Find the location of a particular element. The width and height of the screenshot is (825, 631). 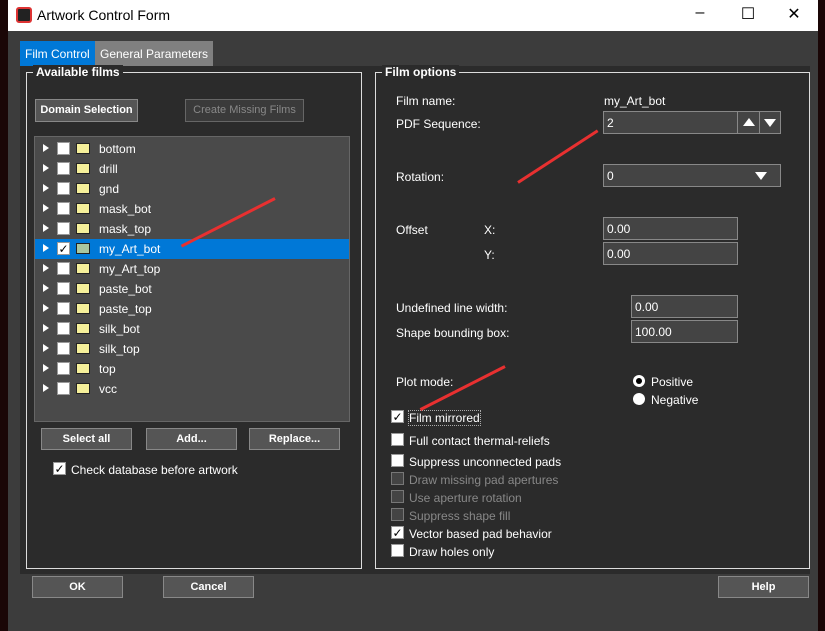

minimize-button: – is located at coordinates (700, 13).